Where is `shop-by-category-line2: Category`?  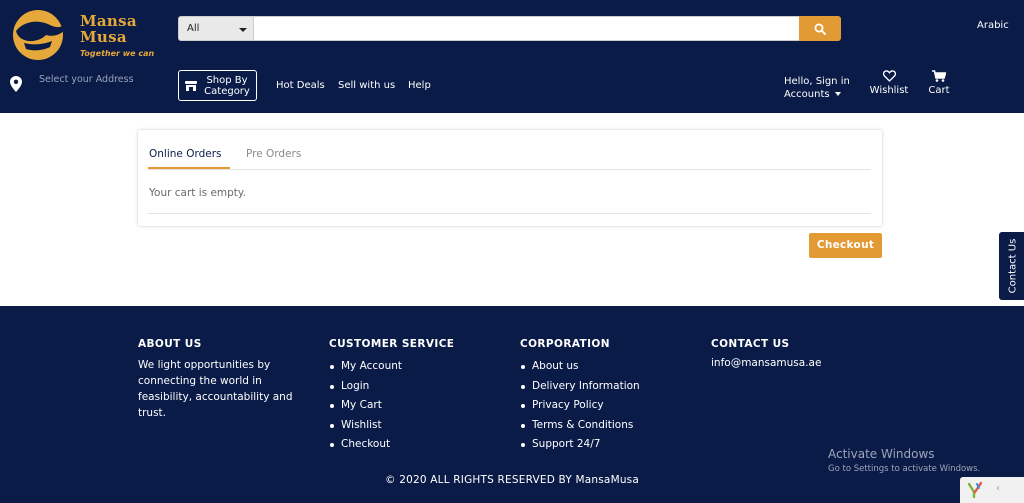
shop-by-category-line2: Category is located at coordinates (227, 91).